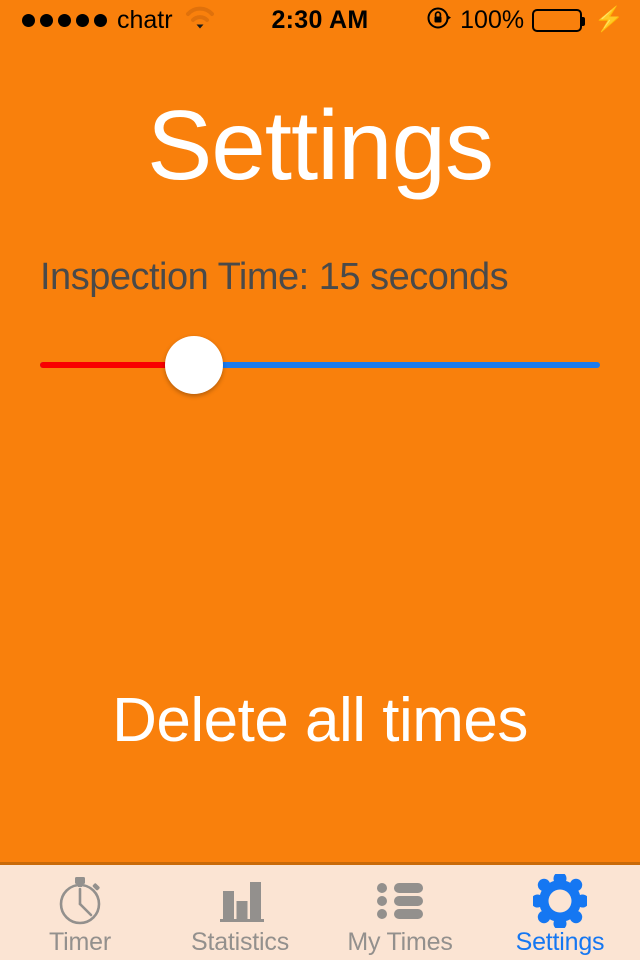  I want to click on tab-label-statistics: Statistics, so click(240, 942).